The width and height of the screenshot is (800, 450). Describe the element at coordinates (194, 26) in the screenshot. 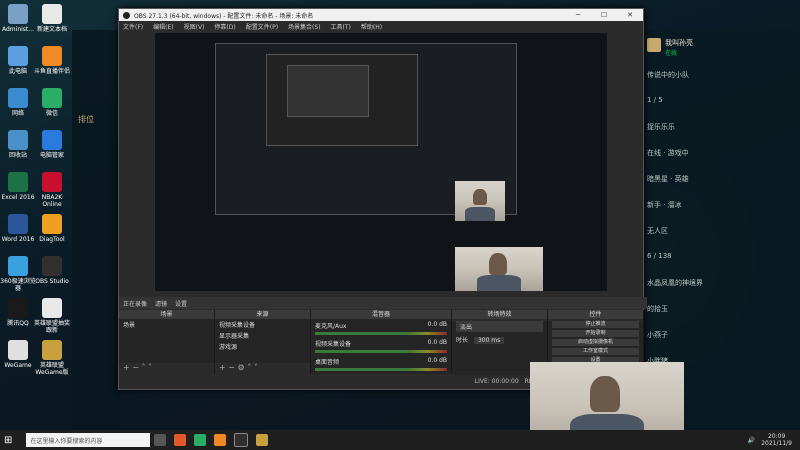

I see `menu-item: 视图(V)` at that location.